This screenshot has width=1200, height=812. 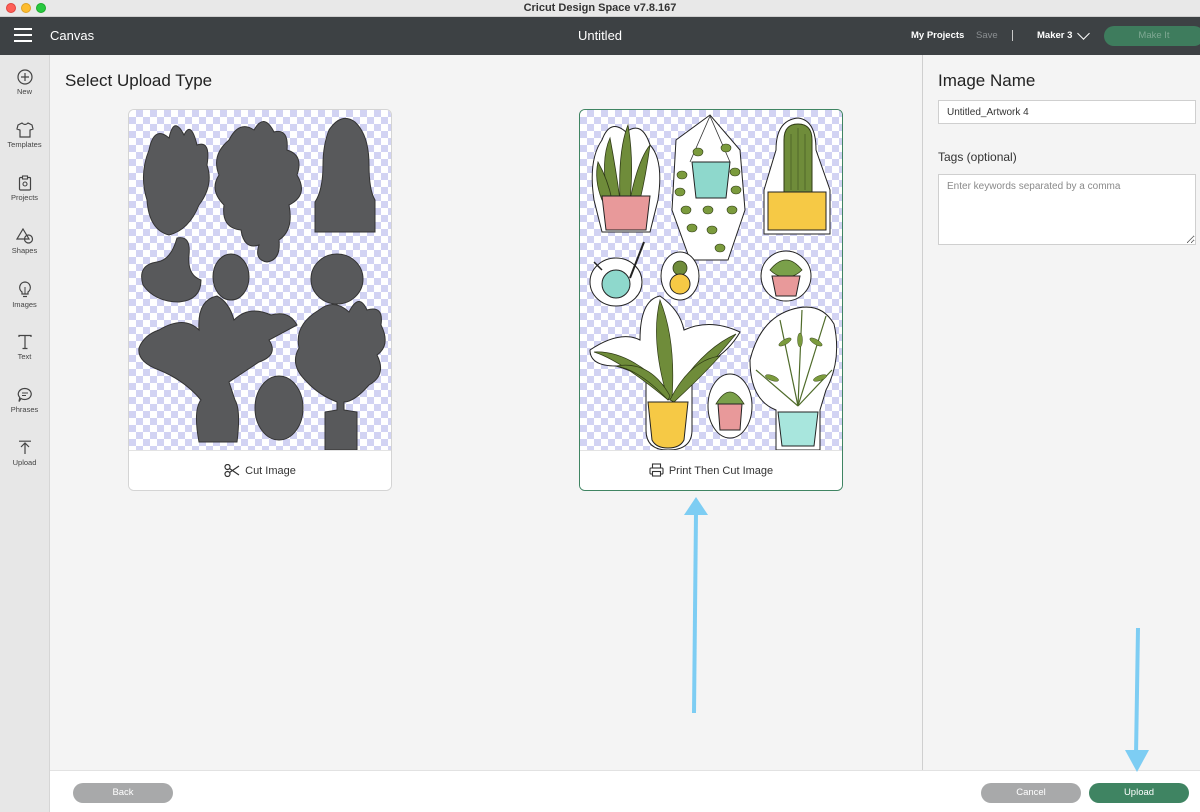 What do you see at coordinates (1031, 793) in the screenshot?
I see `cancel-button: Cancel` at bounding box center [1031, 793].